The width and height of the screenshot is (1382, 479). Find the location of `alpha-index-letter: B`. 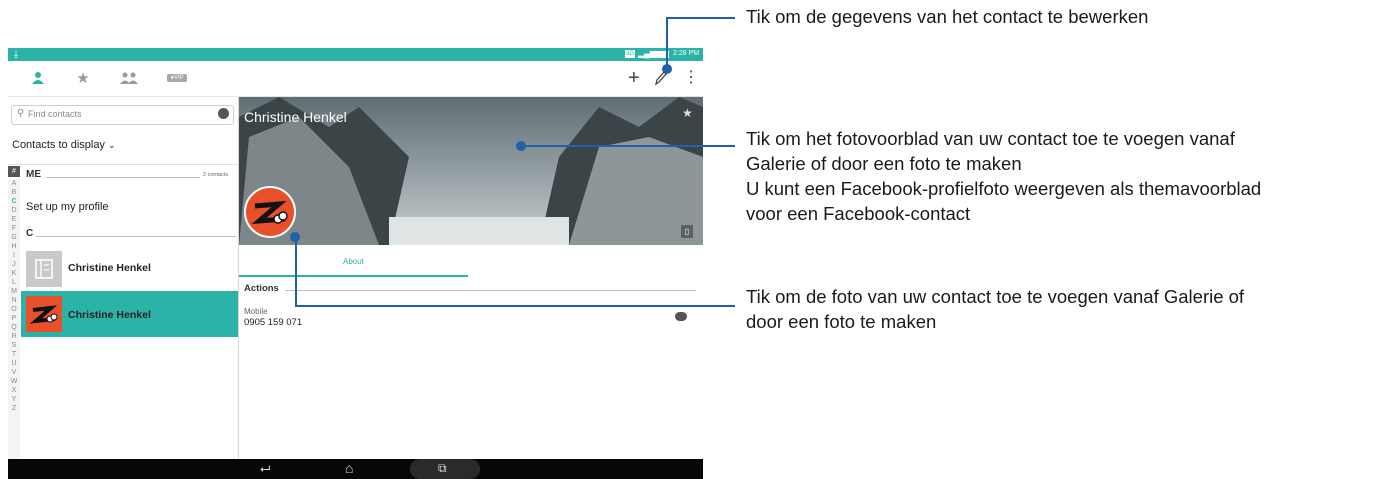

alpha-index-letter: B is located at coordinates (14, 192).